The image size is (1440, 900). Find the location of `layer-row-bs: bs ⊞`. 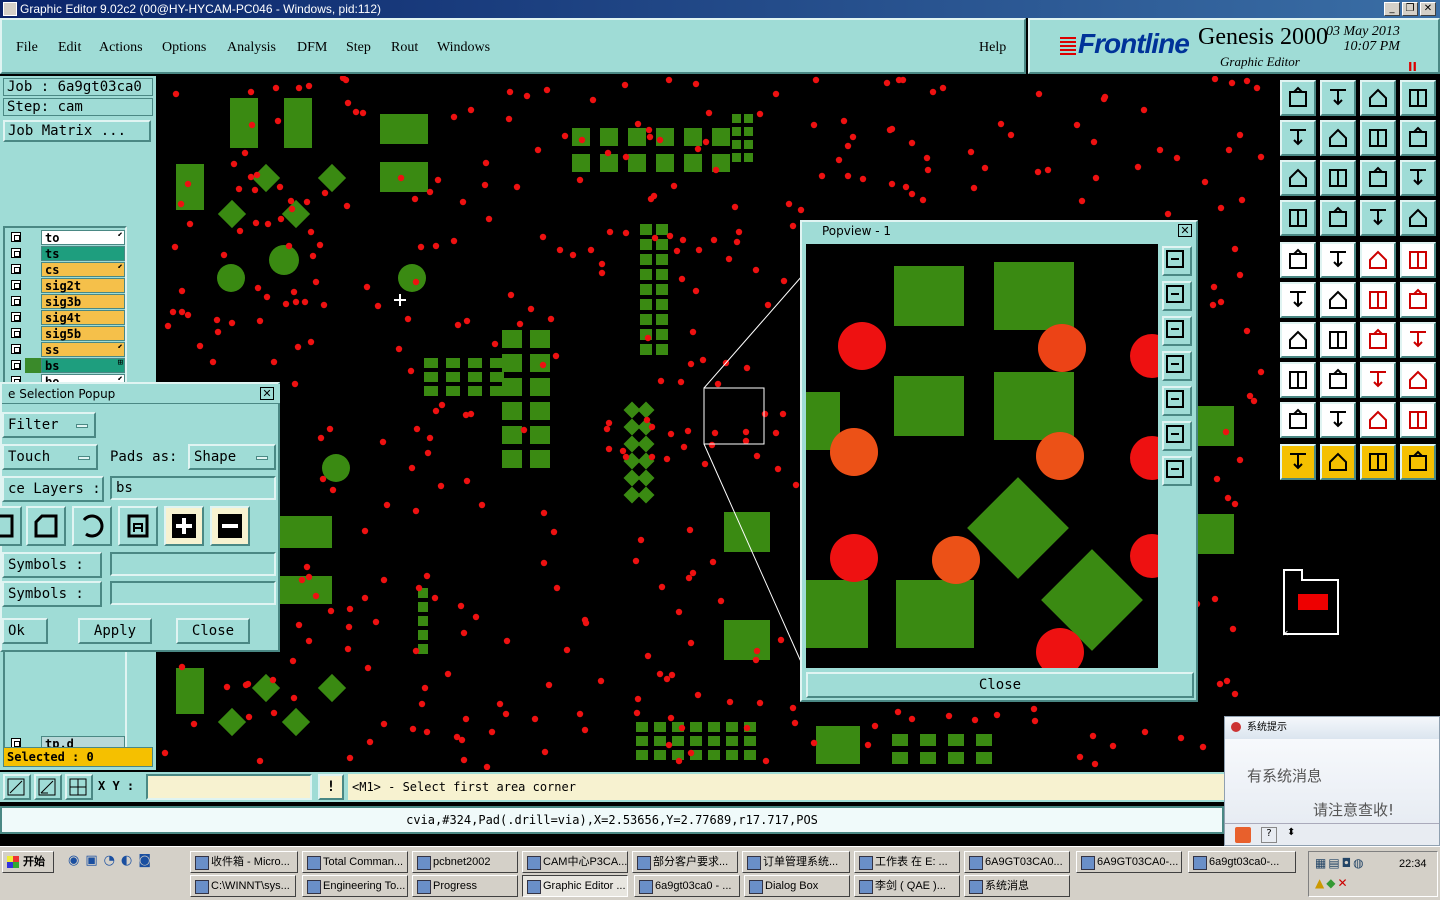

layer-row-bs: bs ⊞ is located at coordinates (66, 365).